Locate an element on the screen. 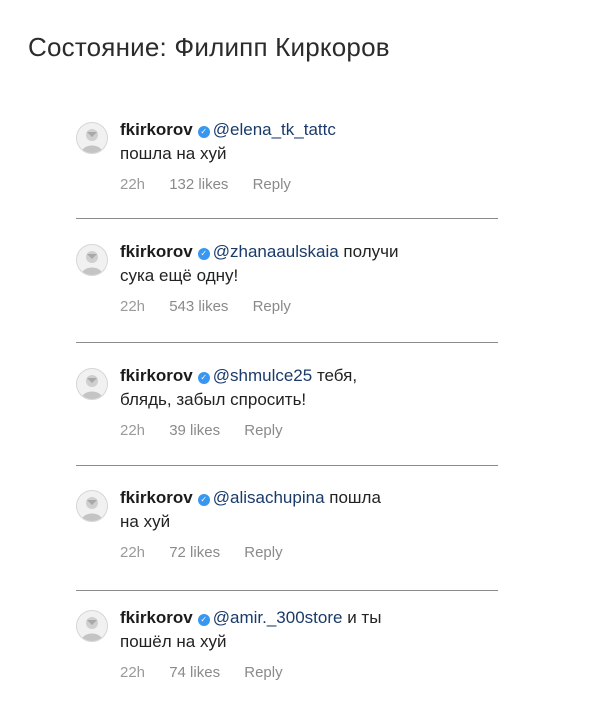  likes-count: 72 likes is located at coordinates (194, 552).